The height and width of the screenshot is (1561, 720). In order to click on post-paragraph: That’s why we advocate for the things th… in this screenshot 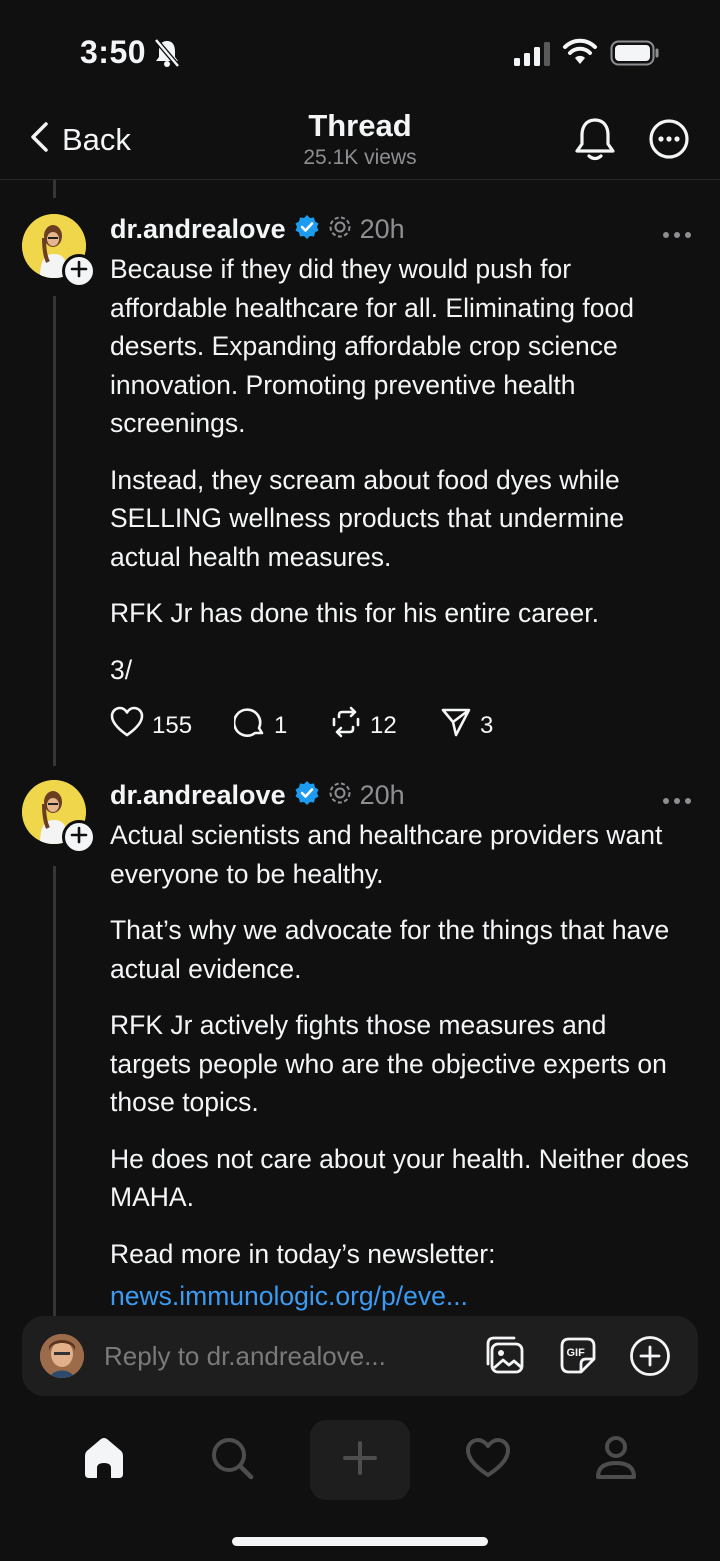, I will do `click(390, 949)`.